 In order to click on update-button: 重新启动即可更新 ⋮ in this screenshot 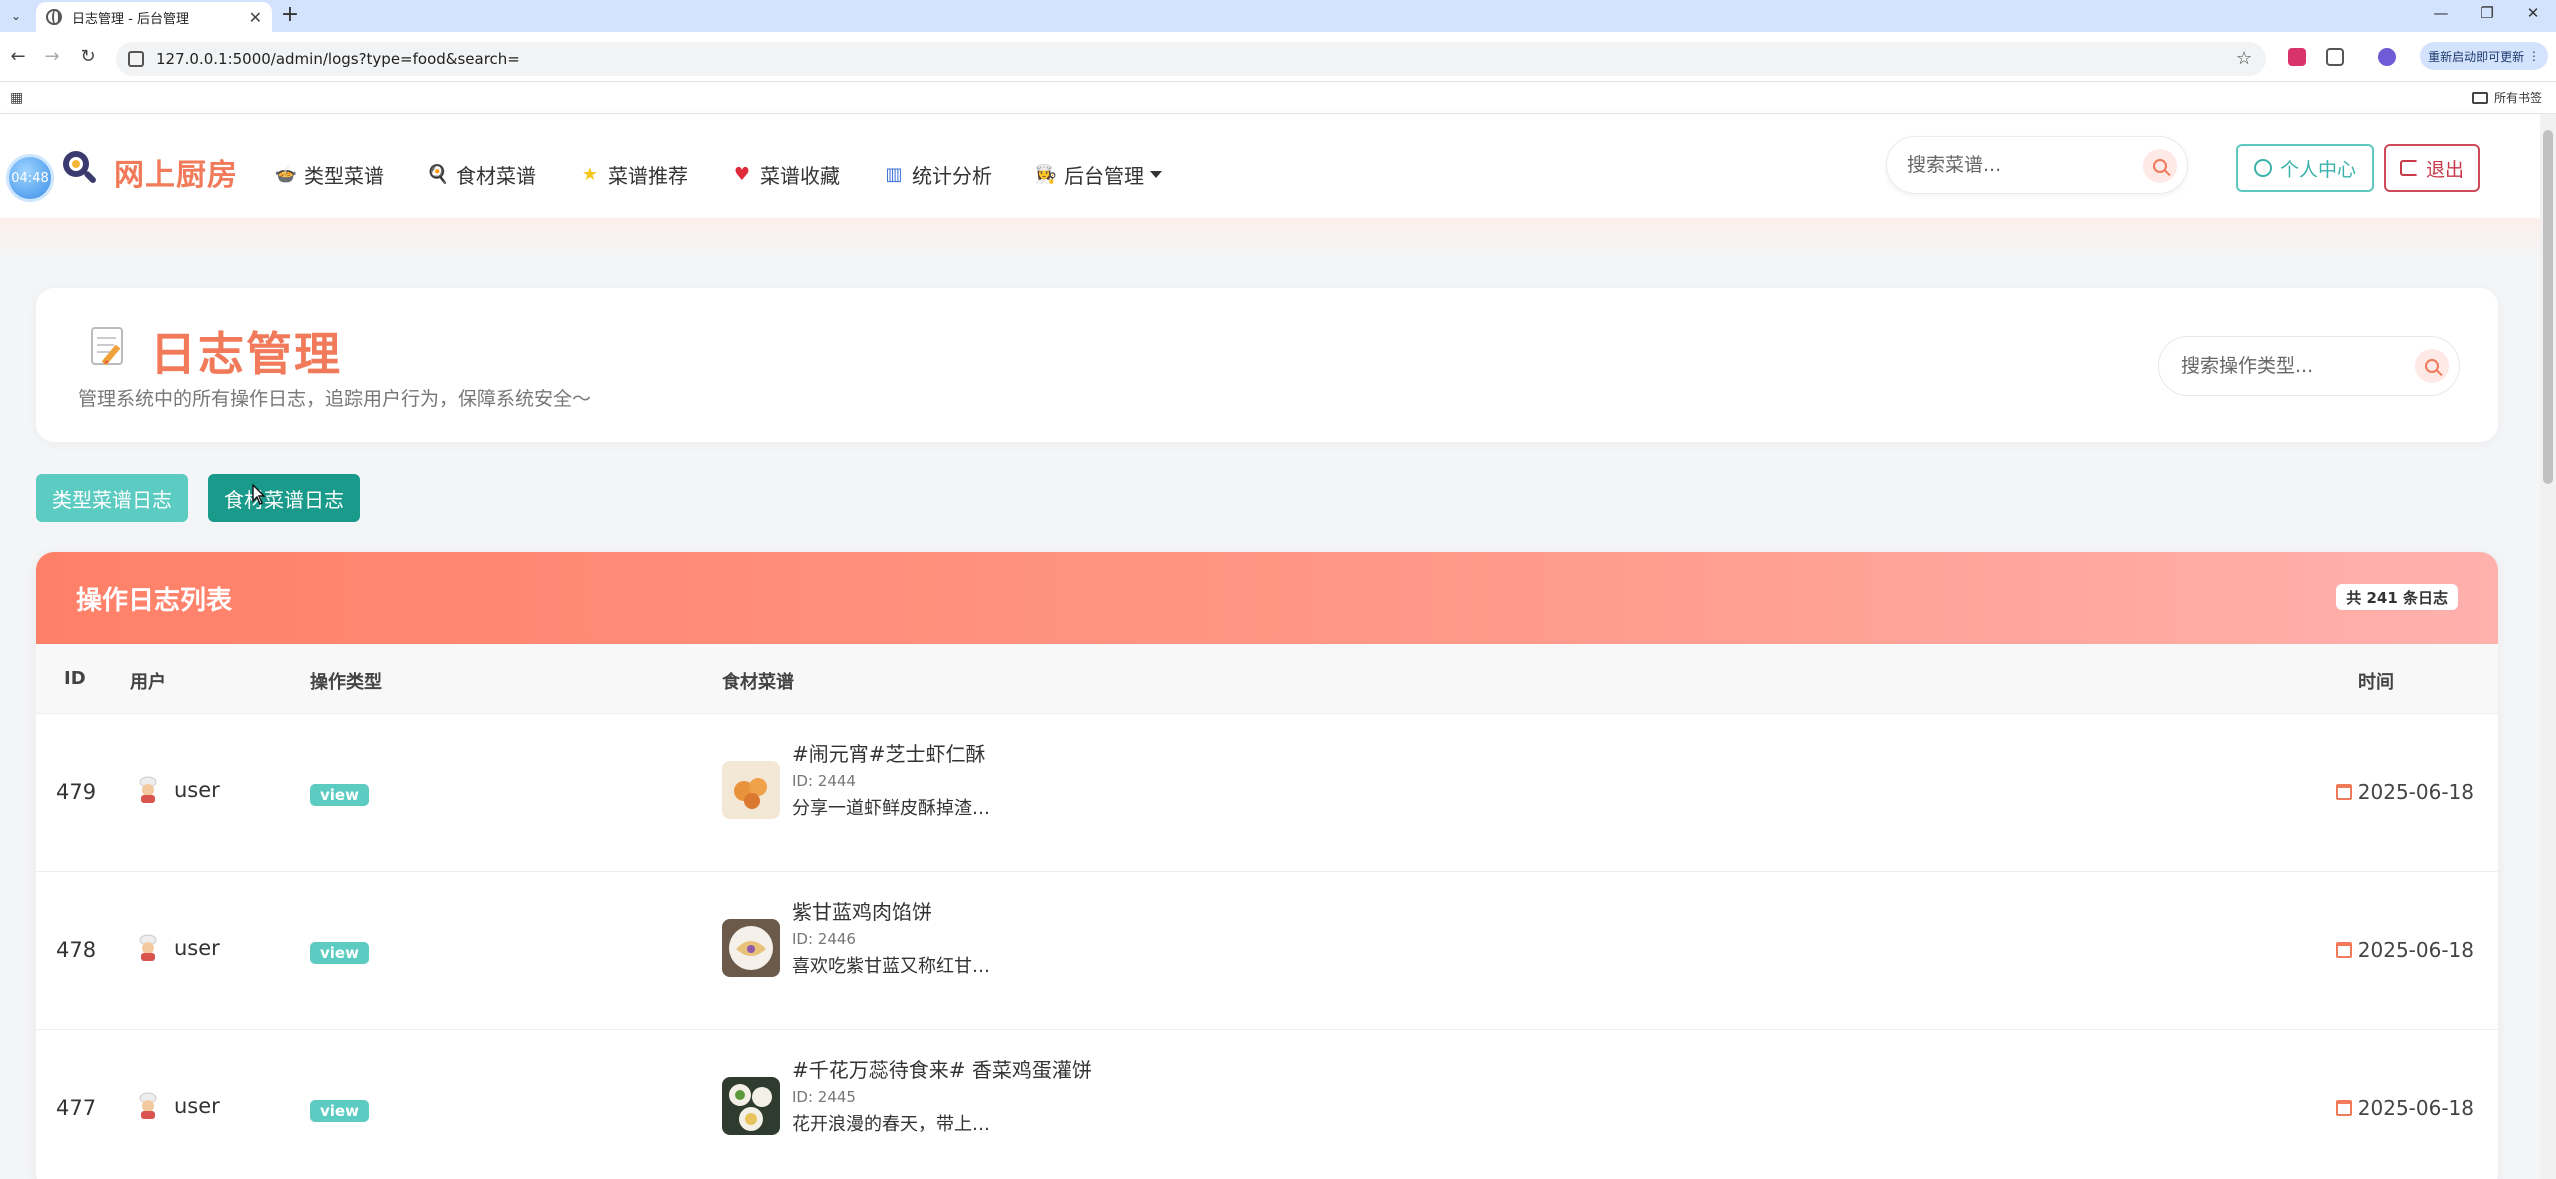, I will do `click(2484, 56)`.